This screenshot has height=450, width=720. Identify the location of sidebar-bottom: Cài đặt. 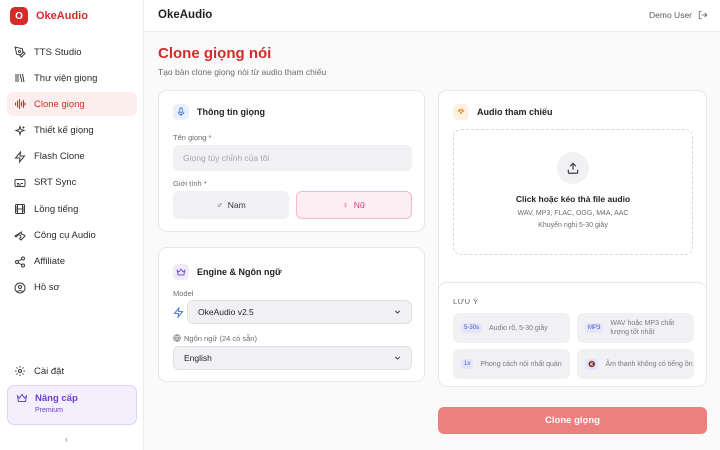
(72, 372).